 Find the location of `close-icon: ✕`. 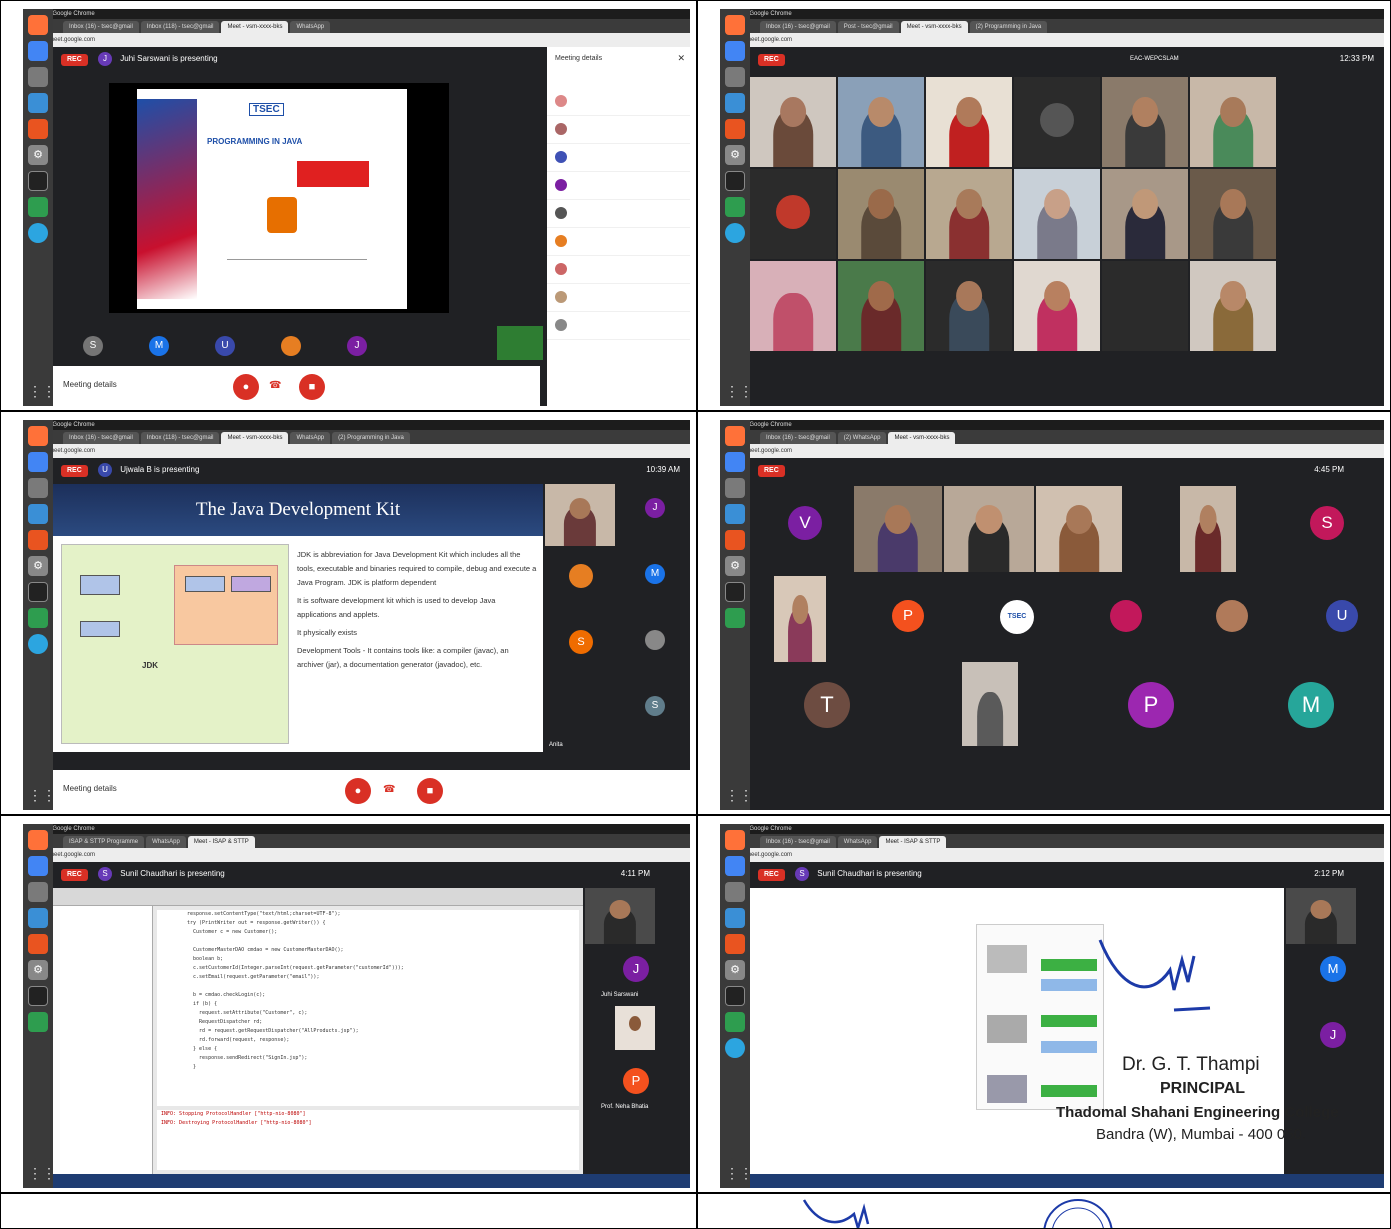

close-icon: ✕ is located at coordinates (681, 58).